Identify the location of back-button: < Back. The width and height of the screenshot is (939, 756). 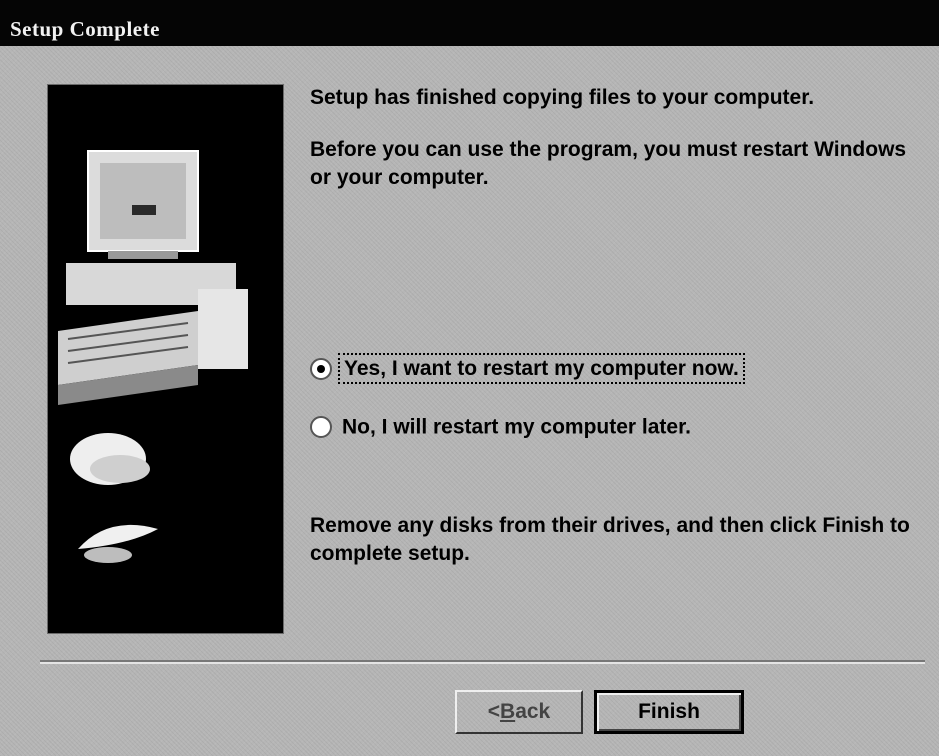
(519, 712).